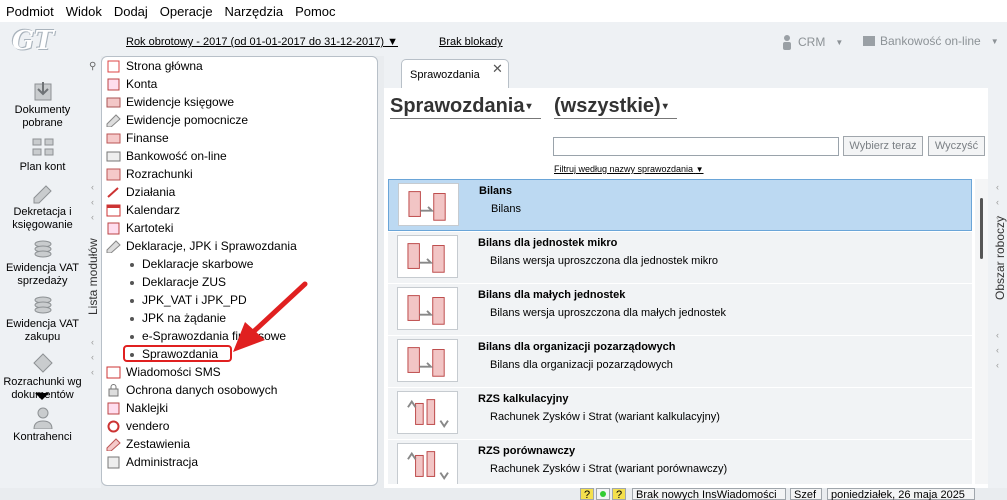 The height and width of the screenshot is (500, 1007). Describe the element at coordinates (581, 365) in the screenshot. I see `report-description: Bilans dla organizacji pozarządowych` at that location.